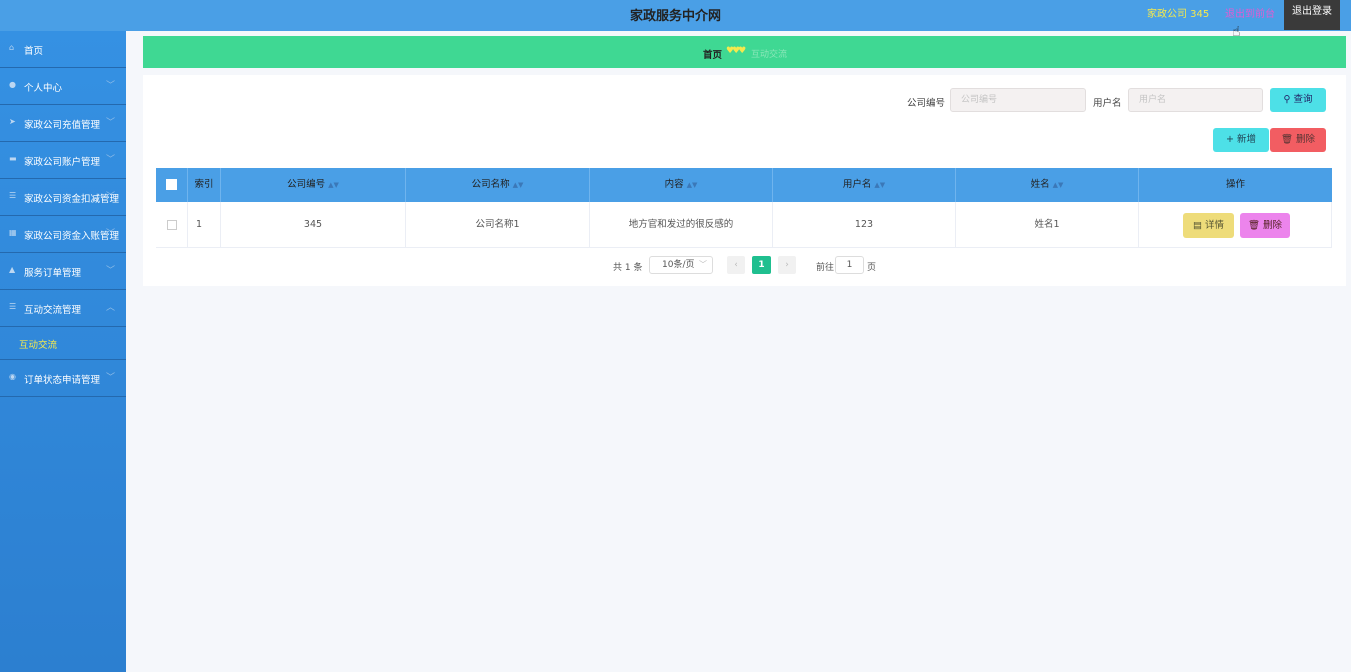 Image resolution: width=1351 pixels, height=672 pixels. I want to click on sidebar-item-label: 首页, so click(34, 51).